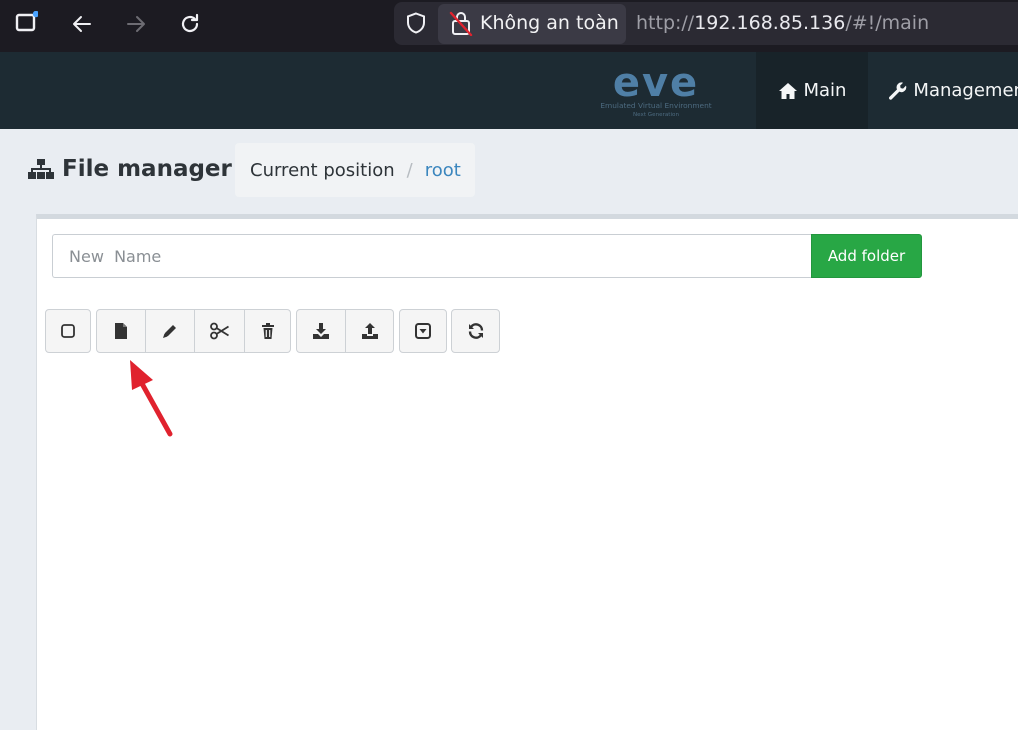 Image resolution: width=1018 pixels, height=730 pixels. I want to click on export-button, so click(321, 331).